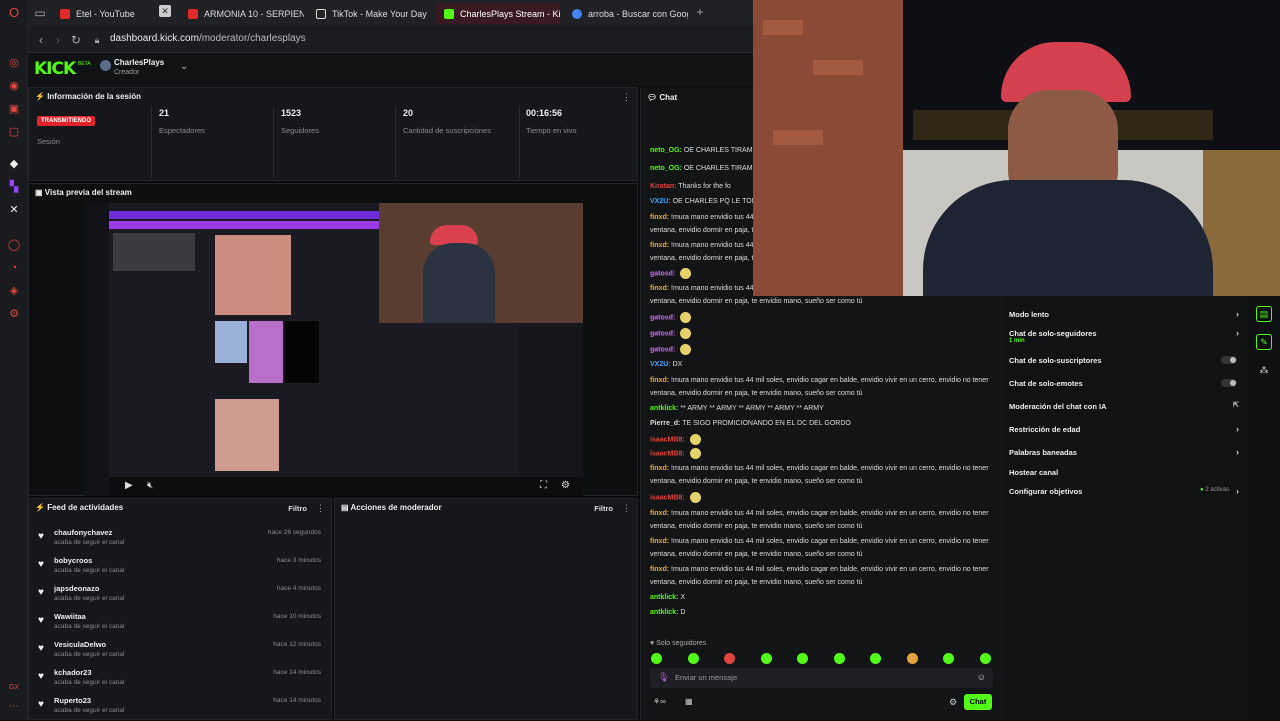  Describe the element at coordinates (14, 688) in the screenshot. I see `sidebar-app-icon: GX` at that location.